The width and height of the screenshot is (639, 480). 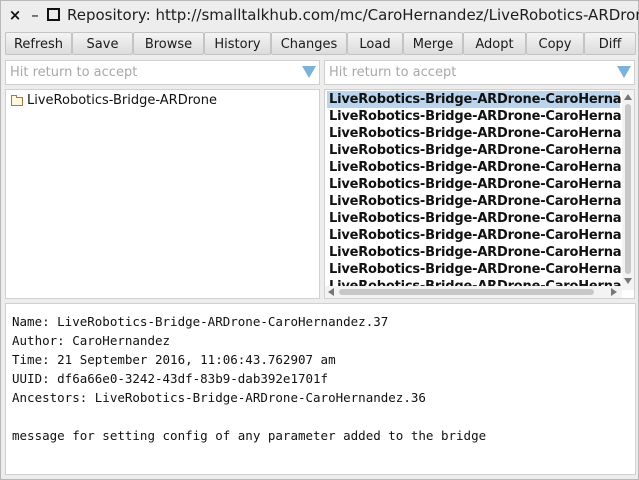 I want to click on version-filter, so click(x=479, y=72).